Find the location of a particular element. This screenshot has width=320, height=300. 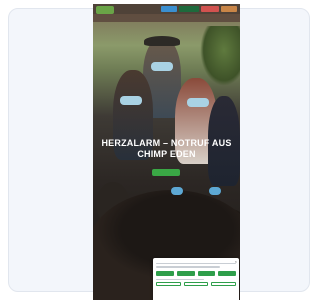

cookie-buttons is located at coordinates (196, 284).